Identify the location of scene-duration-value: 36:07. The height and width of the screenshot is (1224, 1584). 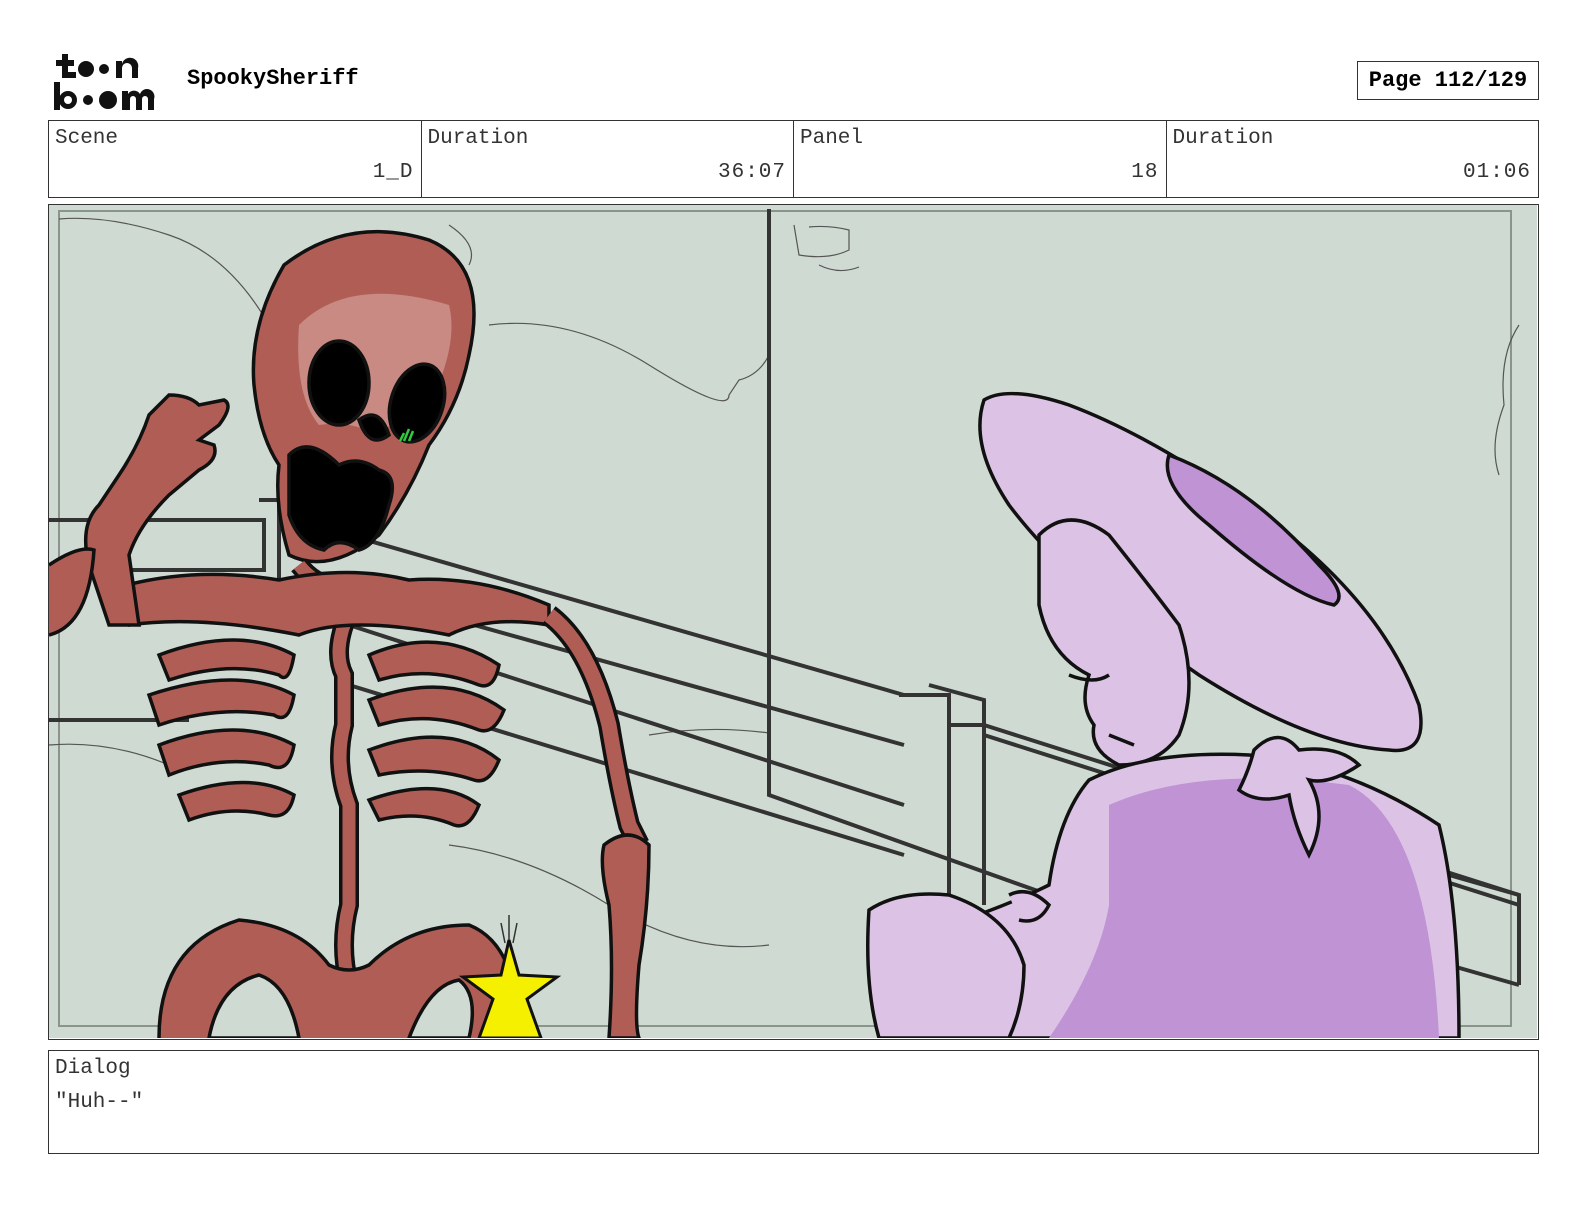
(751, 172).